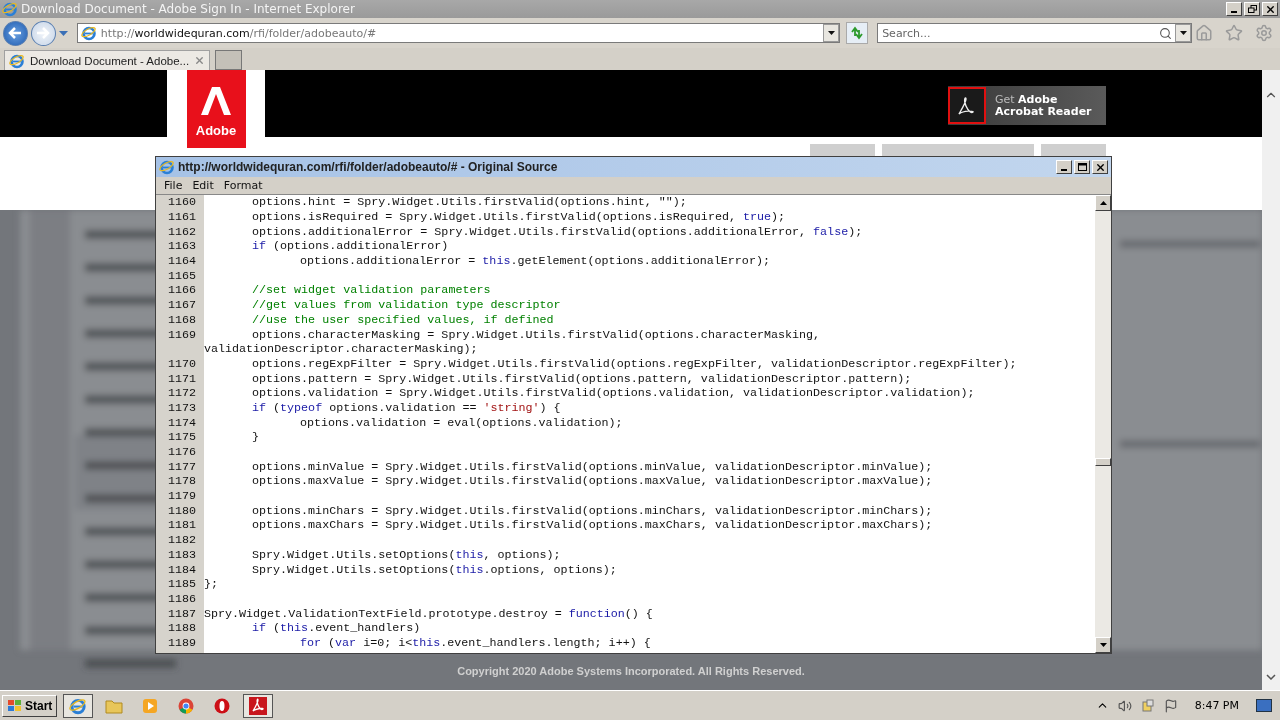 The height and width of the screenshot is (720, 1280). Describe the element at coordinates (1271, 677) in the screenshot. I see `scroll-down-icon` at that location.